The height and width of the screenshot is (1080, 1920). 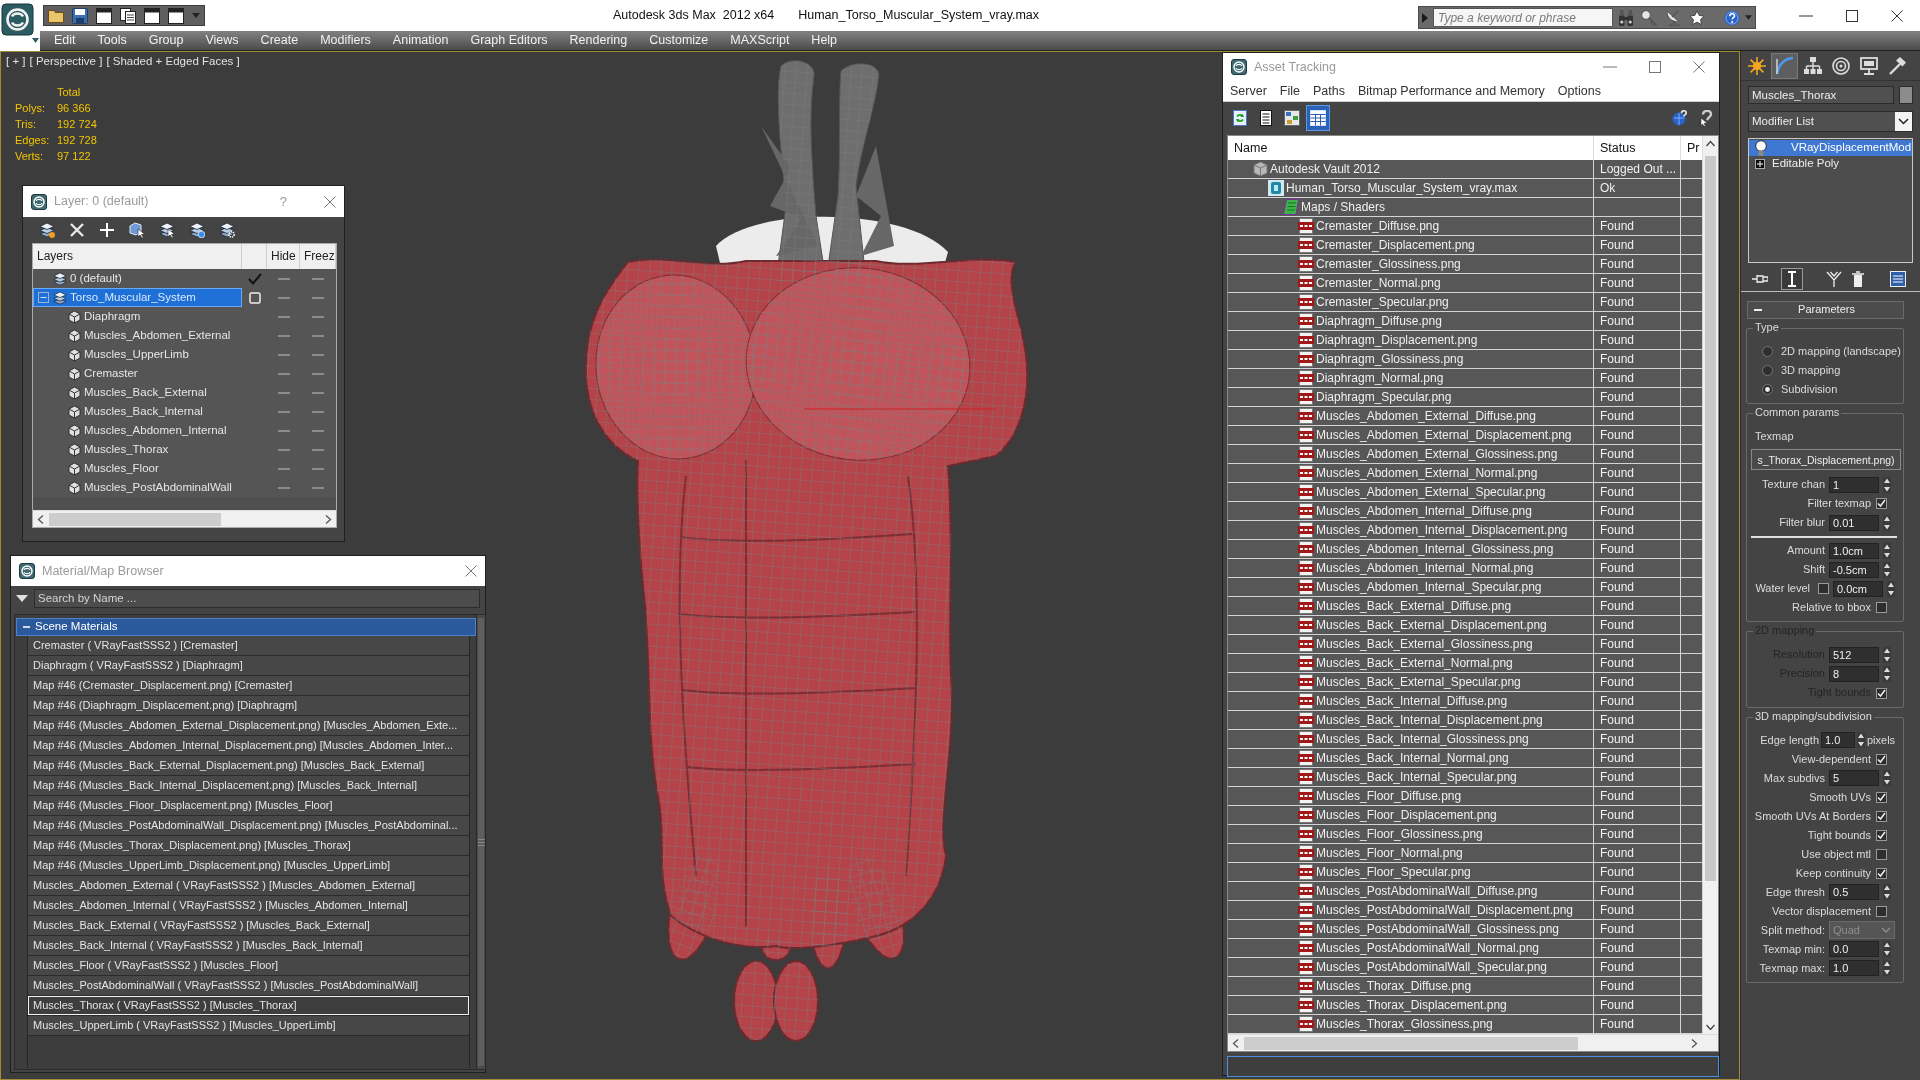 What do you see at coordinates (1465, 226) in the screenshot?
I see `asset-row: Cremaster_Diffuse.png Found` at bounding box center [1465, 226].